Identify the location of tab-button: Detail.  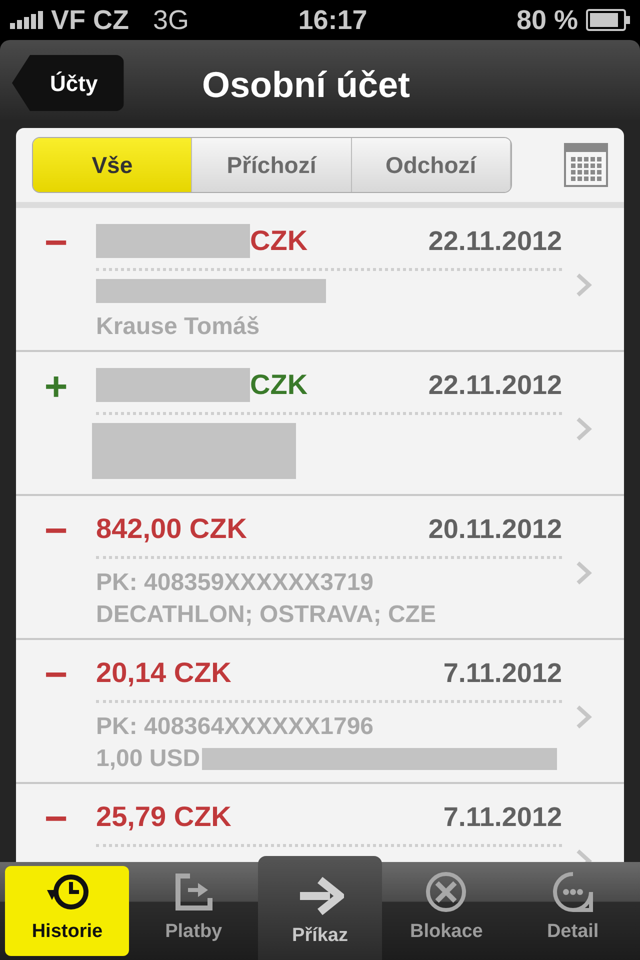
(573, 911).